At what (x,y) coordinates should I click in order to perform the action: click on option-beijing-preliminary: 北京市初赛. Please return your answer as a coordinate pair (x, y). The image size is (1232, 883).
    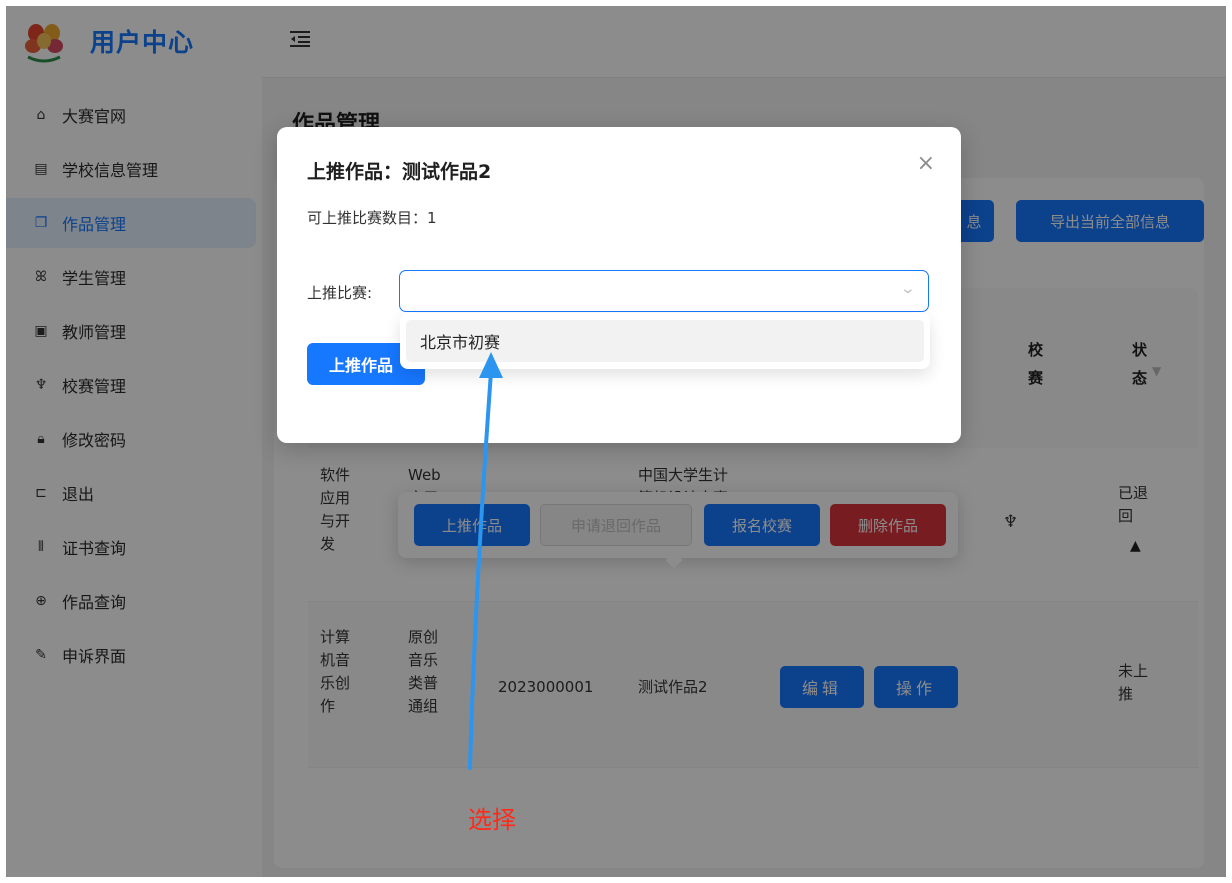
    Looking at the image, I should click on (665, 341).